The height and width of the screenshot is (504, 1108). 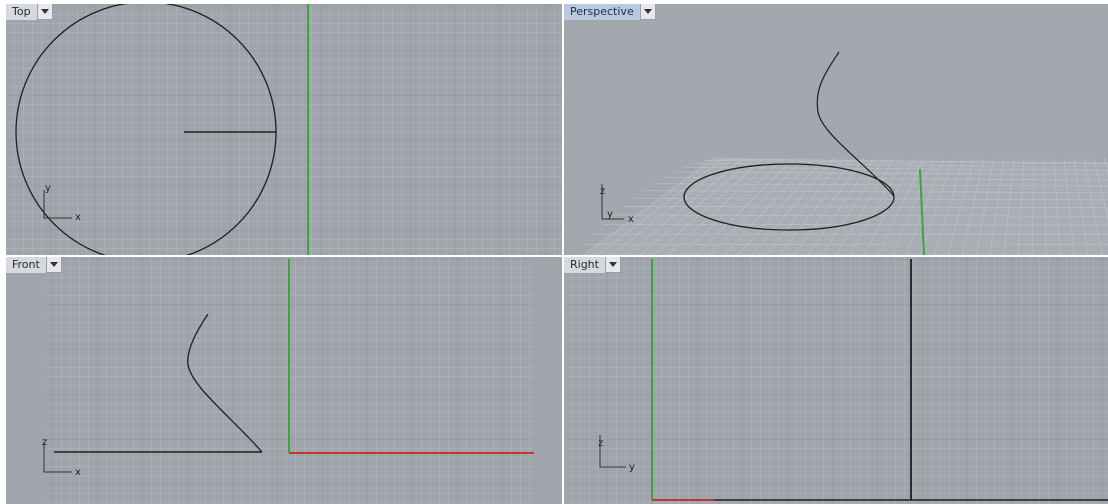 What do you see at coordinates (585, 265) in the screenshot?
I see `viewport-right-title: Right` at bounding box center [585, 265].